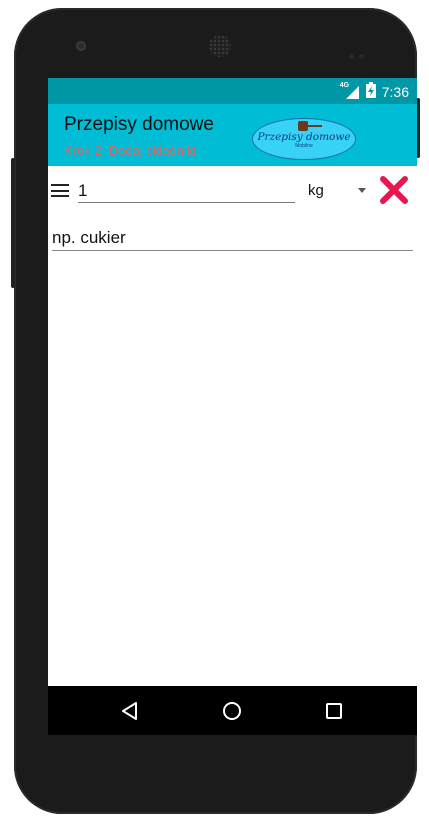  Describe the element at coordinates (220, 46) in the screenshot. I see `earpiece-speaker` at that location.